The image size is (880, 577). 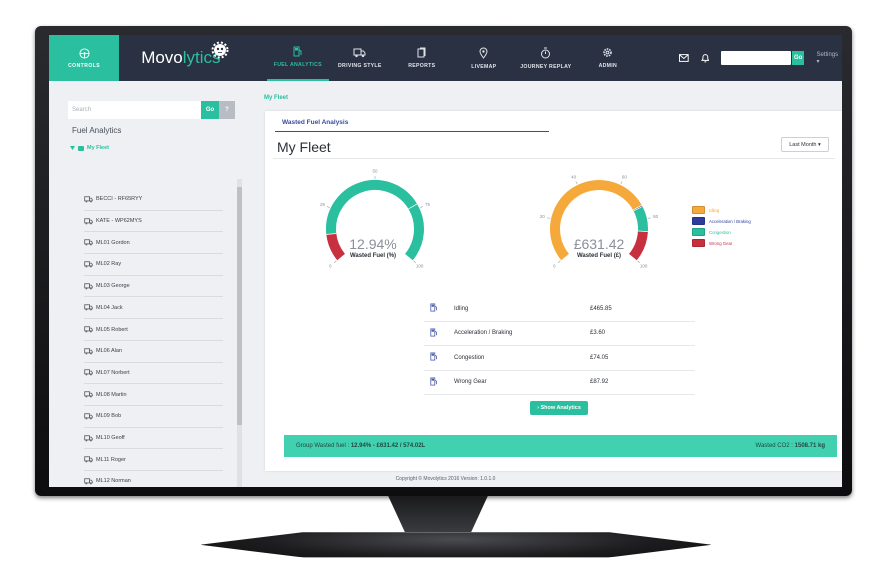 I want to click on movolytics-logo: Movo lytics, so click(x=176, y=58).